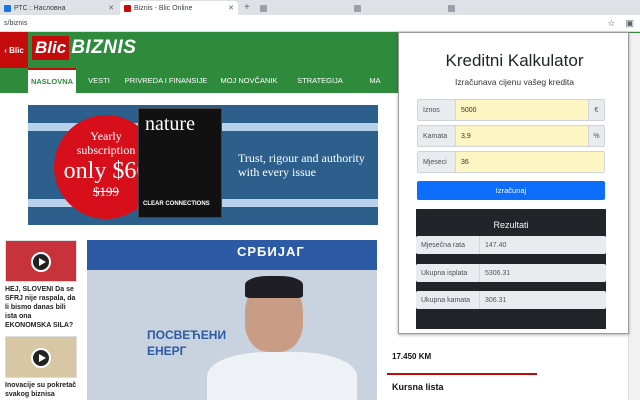 This screenshot has height=405, width=640. I want to click on banner-text-line1: Trust, rigour and authority, so click(301, 158).